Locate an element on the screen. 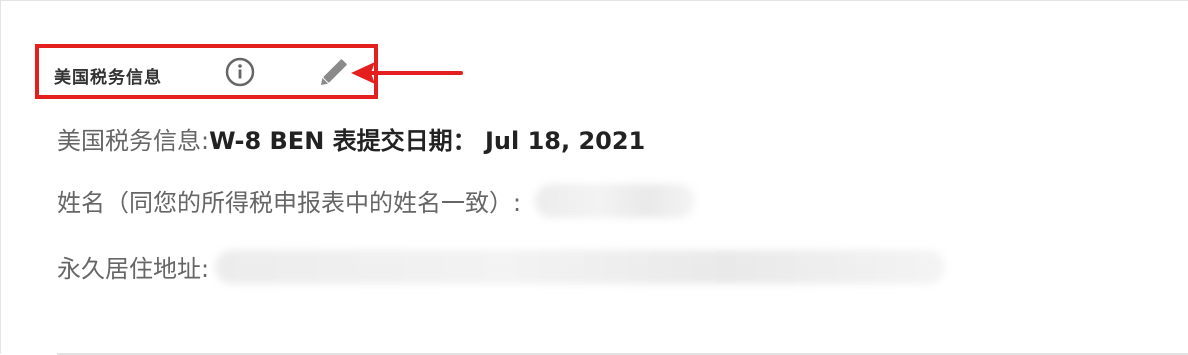  address-label: 永久居住地址: is located at coordinates (133, 269).